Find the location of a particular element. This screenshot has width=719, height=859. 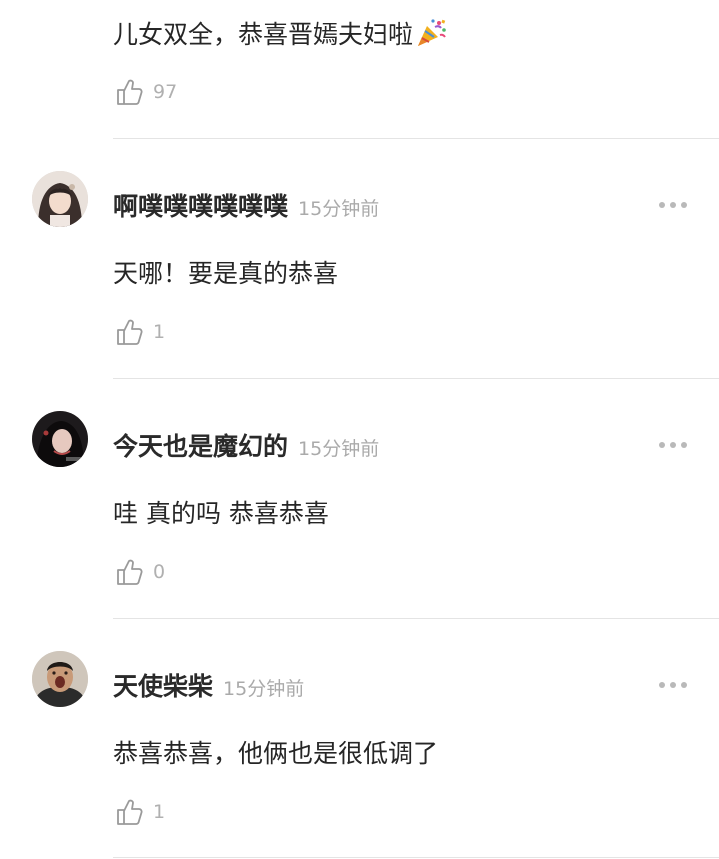

username-text: 啊噗噗噗噗噗噗 is located at coordinates (201, 206).